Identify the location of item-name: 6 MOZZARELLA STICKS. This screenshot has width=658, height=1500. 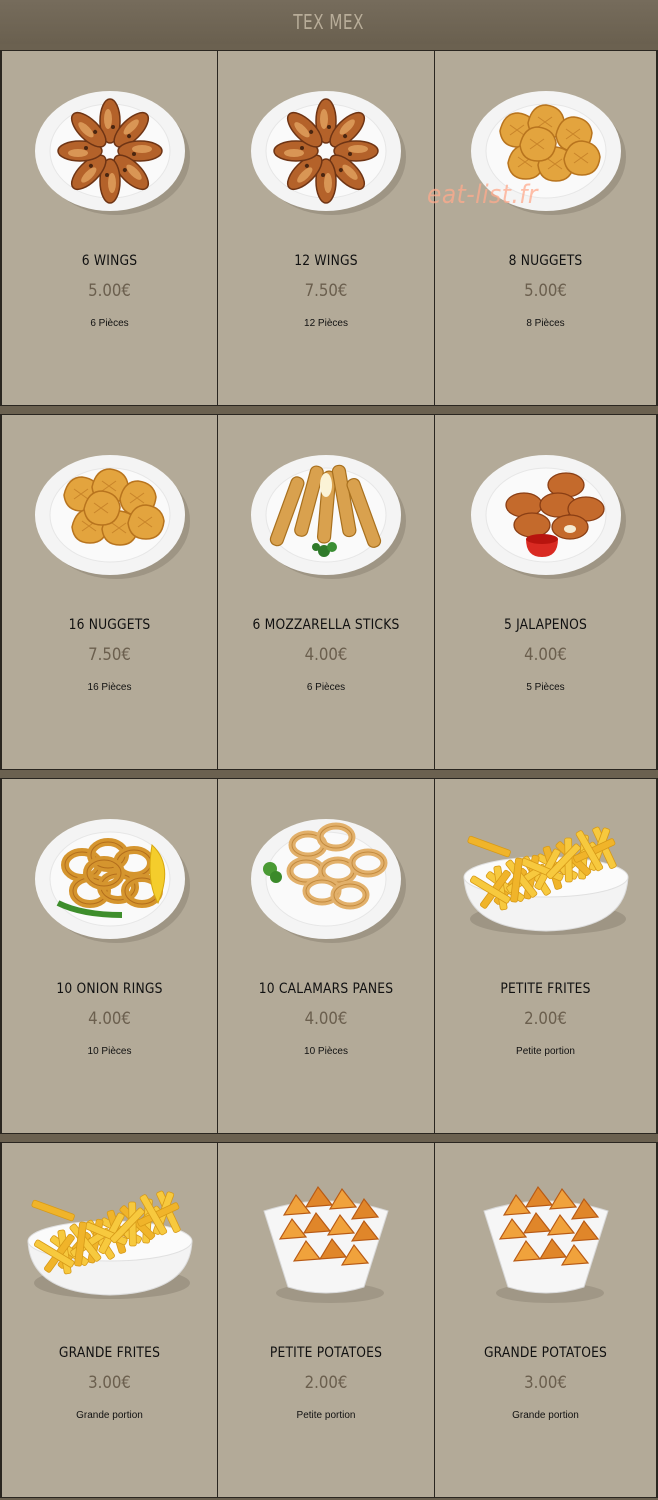
(326, 625).